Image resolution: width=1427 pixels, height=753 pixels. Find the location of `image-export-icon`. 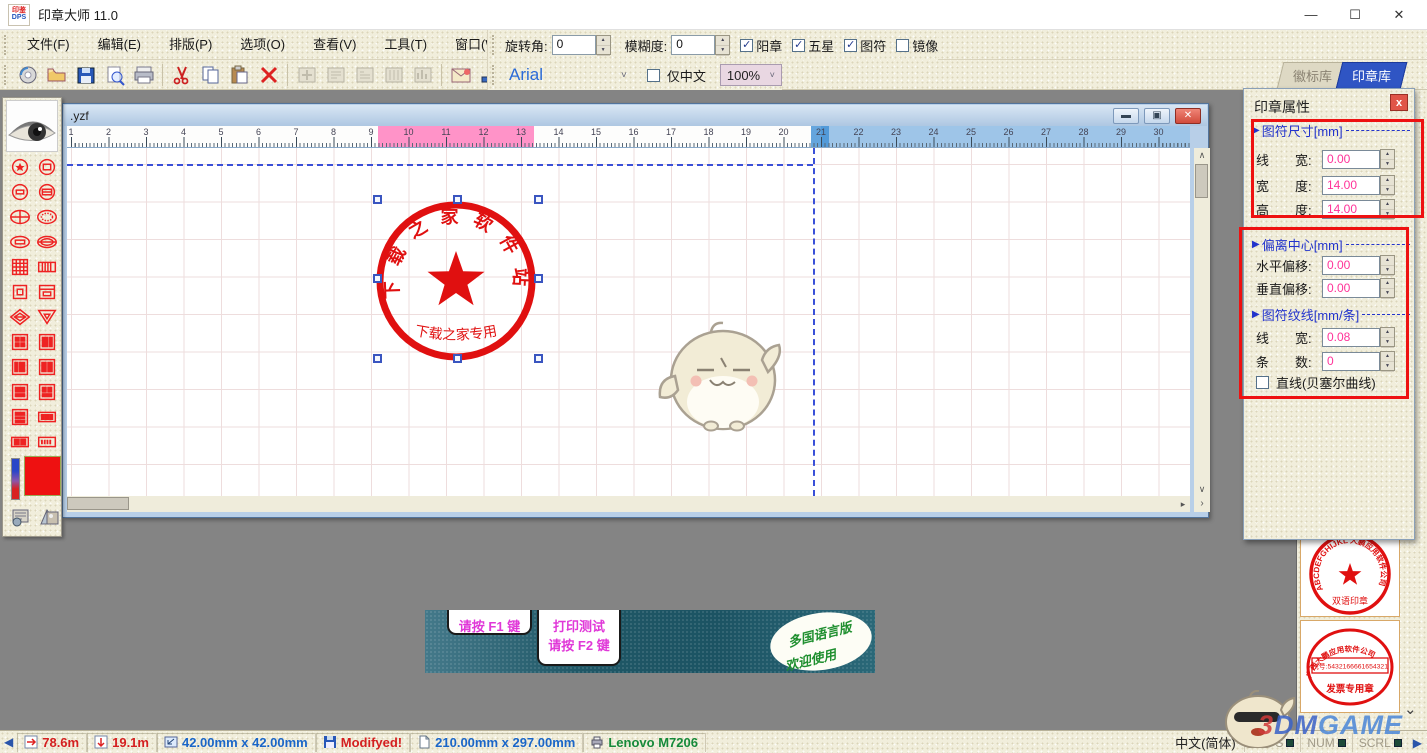

image-export-icon is located at coordinates (49, 517).